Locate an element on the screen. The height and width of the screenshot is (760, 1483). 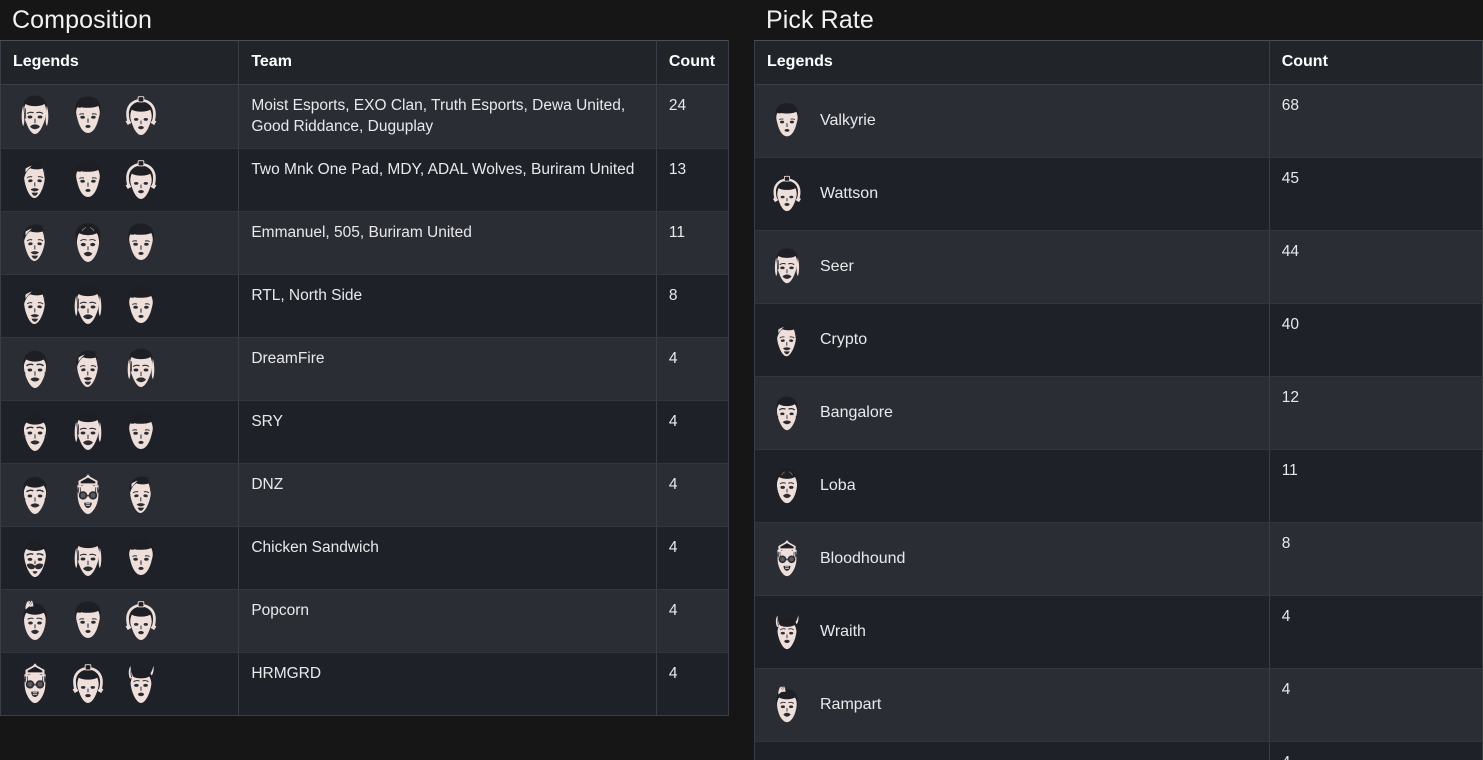
pickrate-count-cell: 68 is located at coordinates (1376, 121).